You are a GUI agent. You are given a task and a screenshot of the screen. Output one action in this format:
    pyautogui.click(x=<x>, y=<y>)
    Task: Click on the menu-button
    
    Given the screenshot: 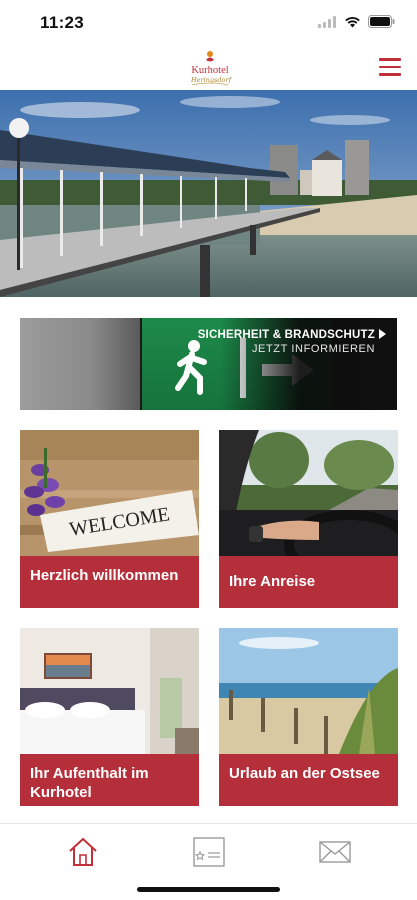 What is the action you would take?
    pyautogui.click(x=390, y=68)
    